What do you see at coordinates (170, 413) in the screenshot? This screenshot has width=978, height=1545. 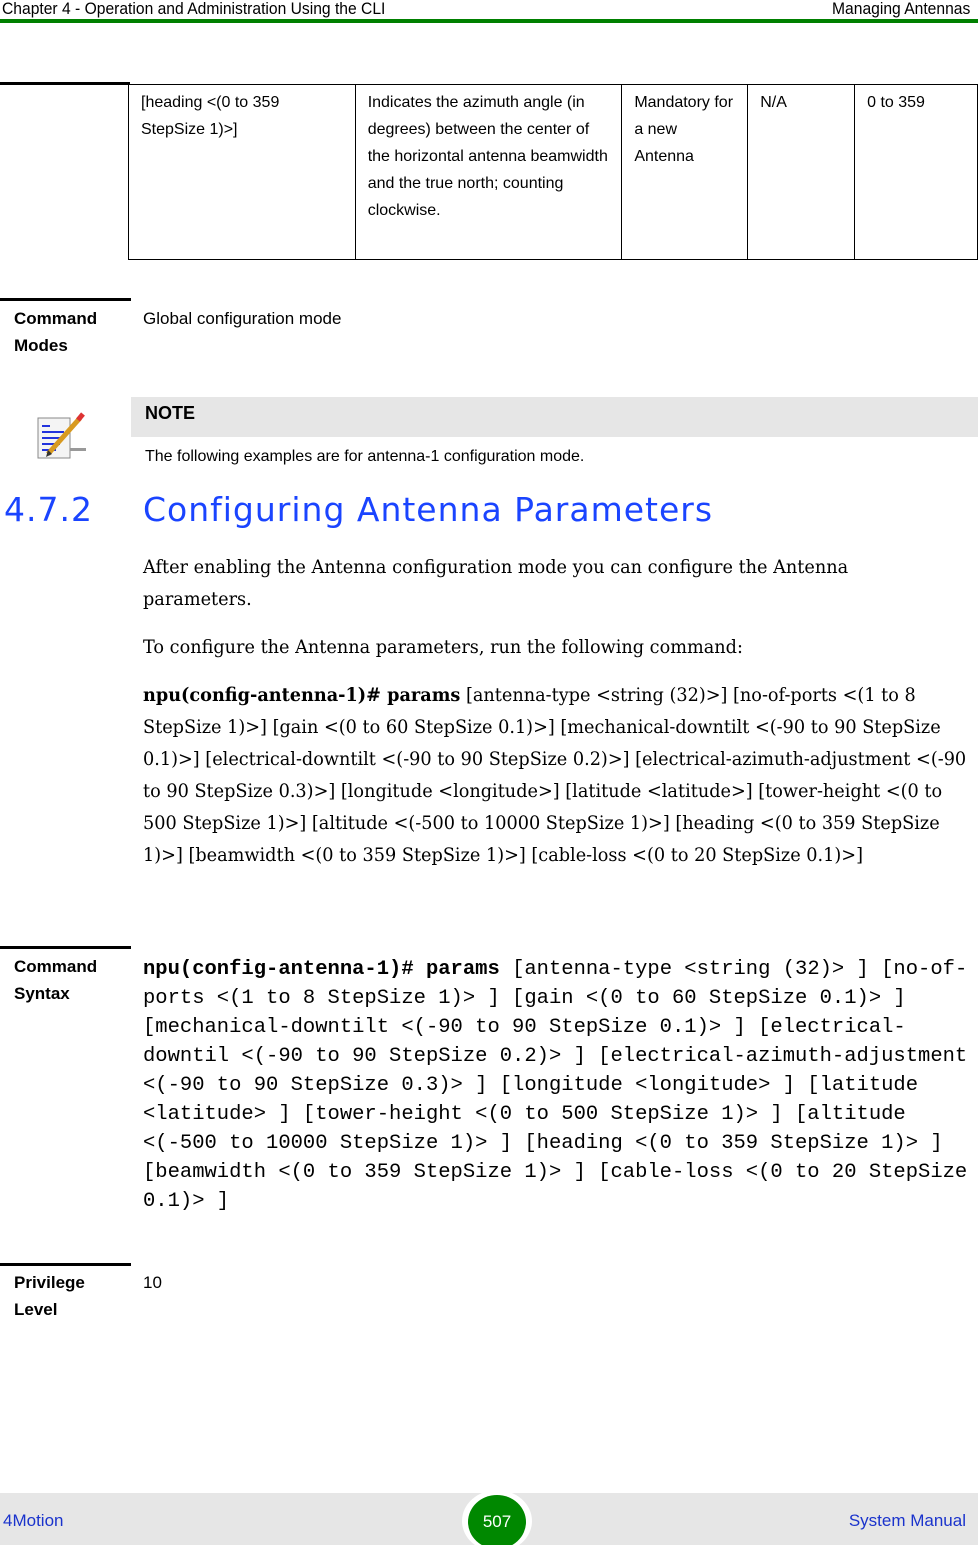 I see `note-title: NOTE` at bounding box center [170, 413].